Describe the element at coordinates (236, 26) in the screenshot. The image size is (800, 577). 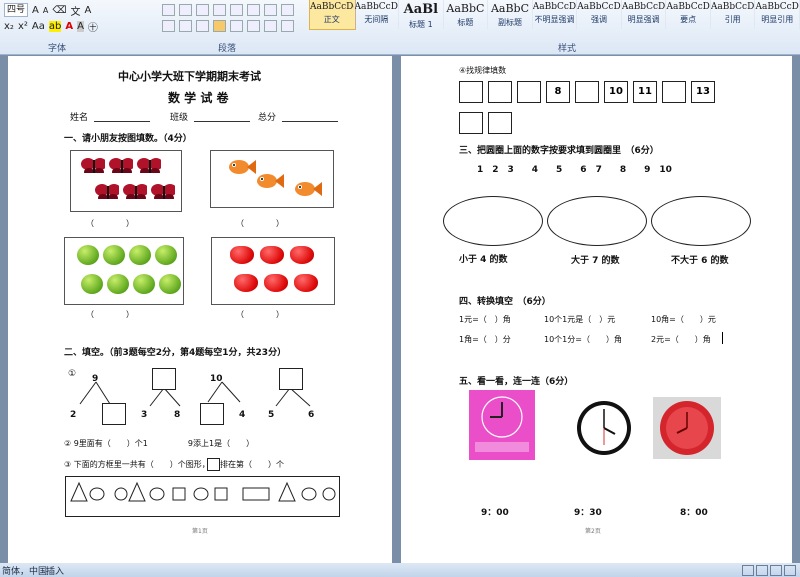
I see `distribute-icon` at that location.